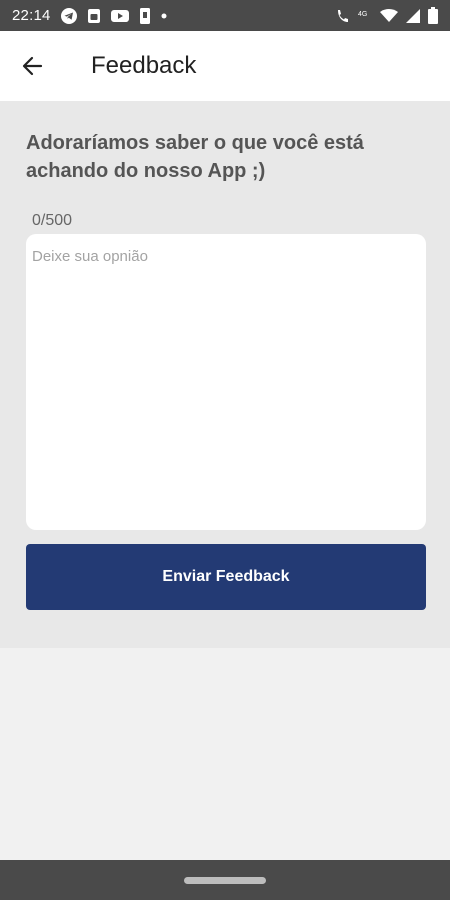 The height and width of the screenshot is (900, 450). I want to click on app-bar: Feedback, so click(225, 66).